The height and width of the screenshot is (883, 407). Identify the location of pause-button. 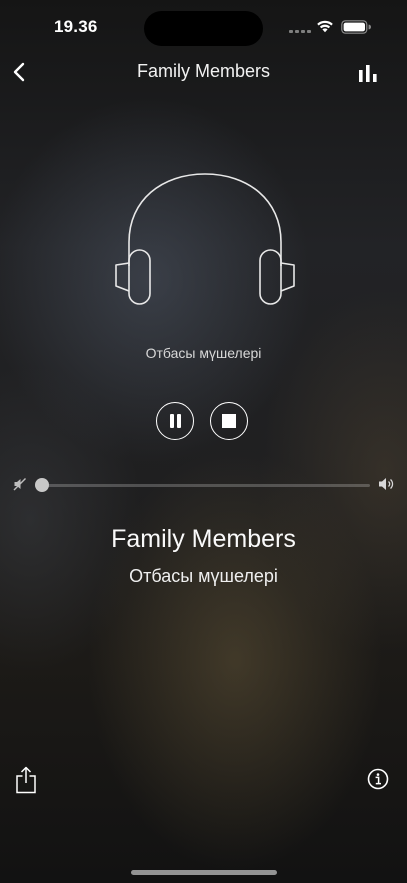
(175, 421).